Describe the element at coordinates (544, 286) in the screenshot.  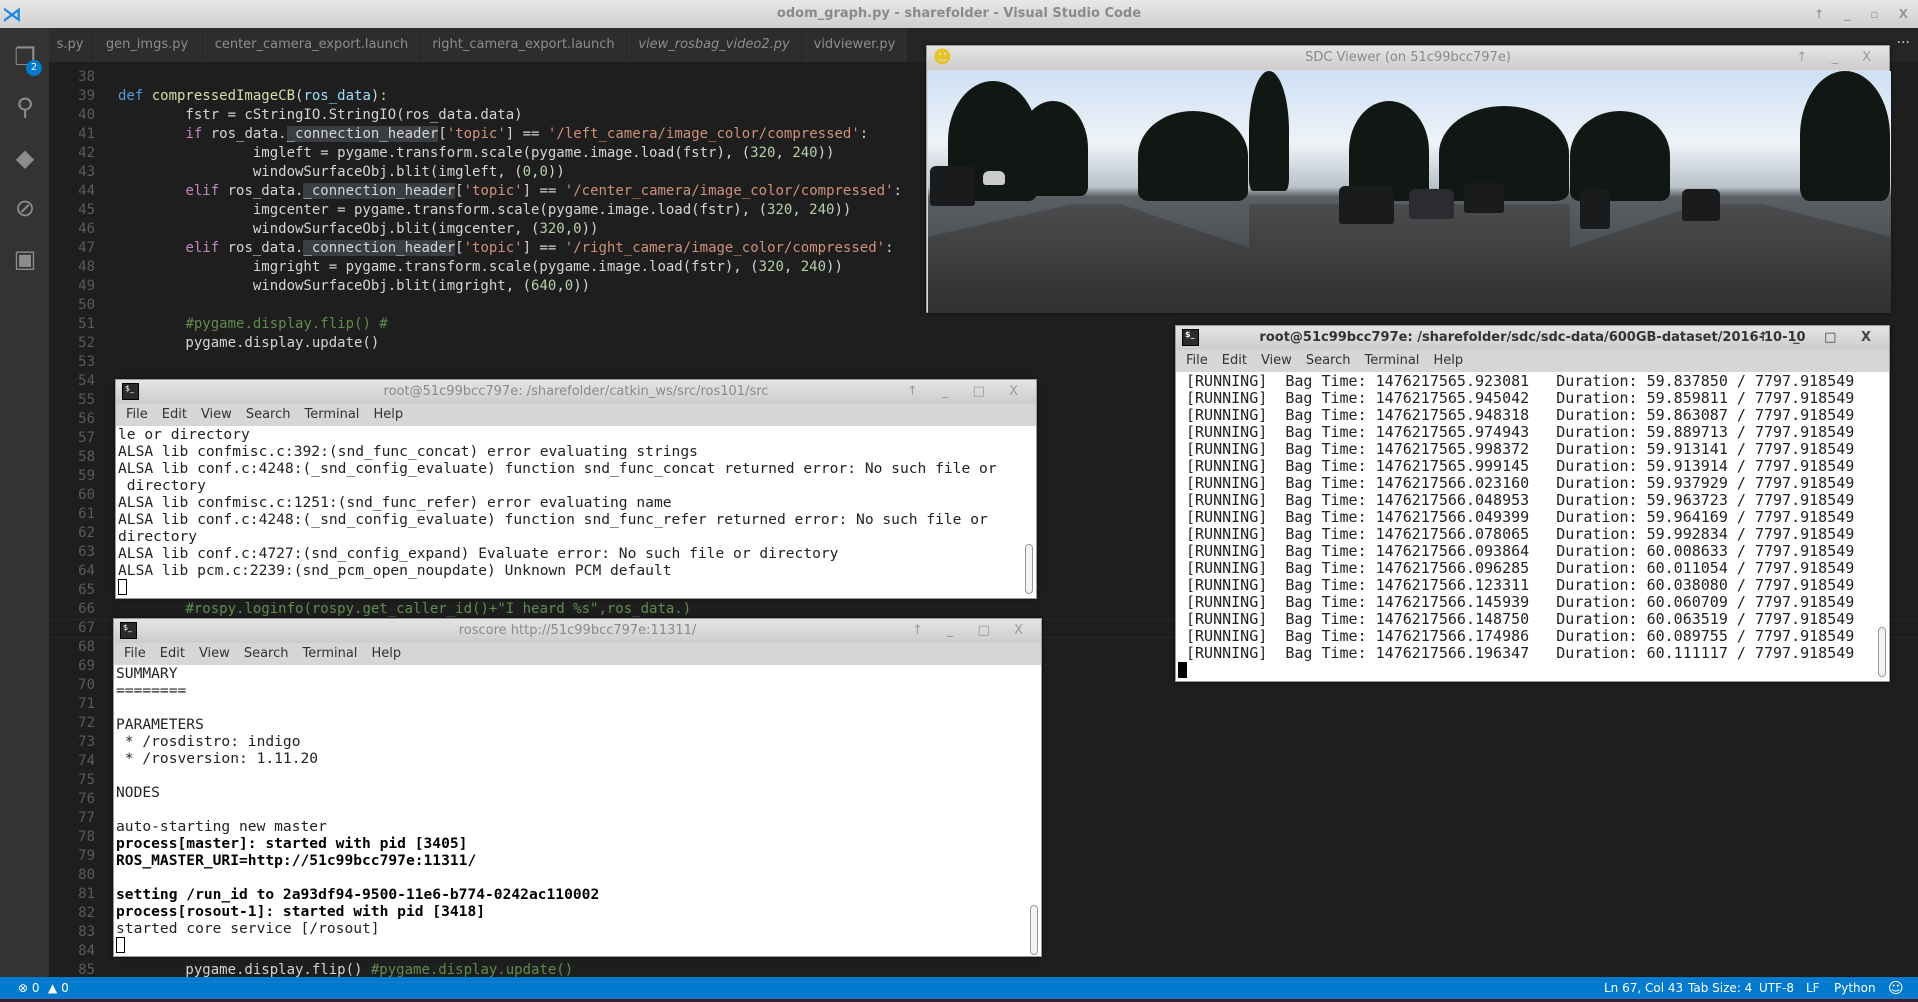
I see `code-token: 640` at that location.